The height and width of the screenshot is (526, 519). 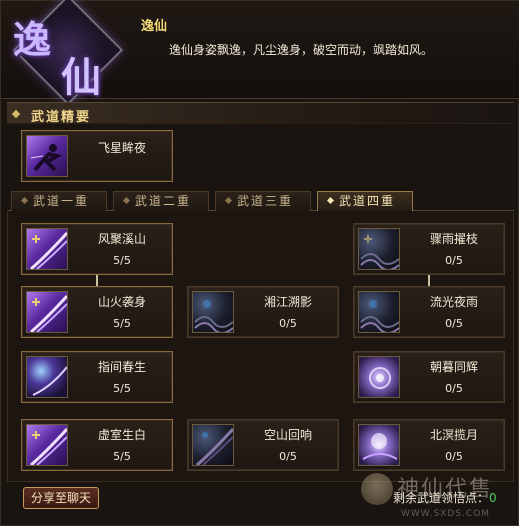 What do you see at coordinates (287, 302) in the screenshot?
I see `skill-name: 湘江溯影` at bounding box center [287, 302].